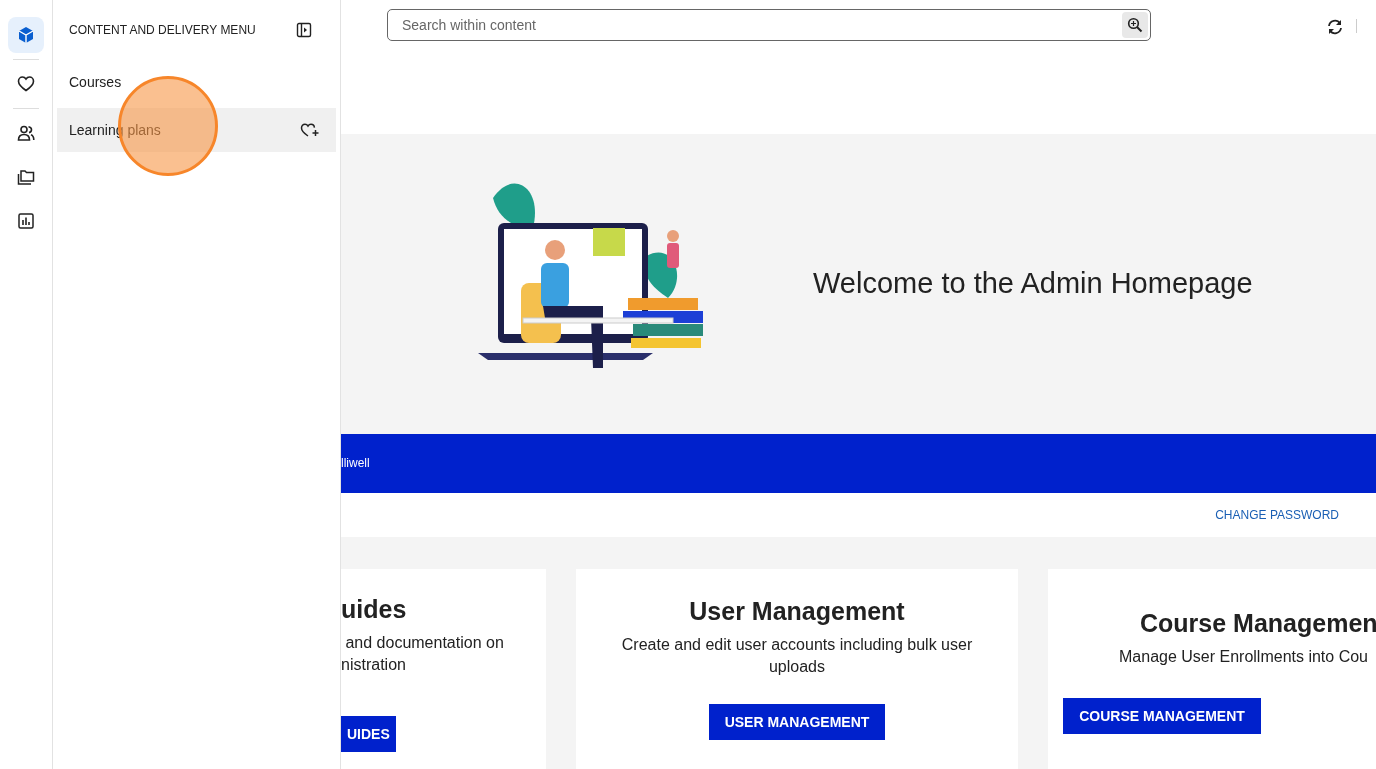 The height and width of the screenshot is (769, 1376). Describe the element at coordinates (797, 722) in the screenshot. I see `card-button: USER MANAGEMENT` at that location.